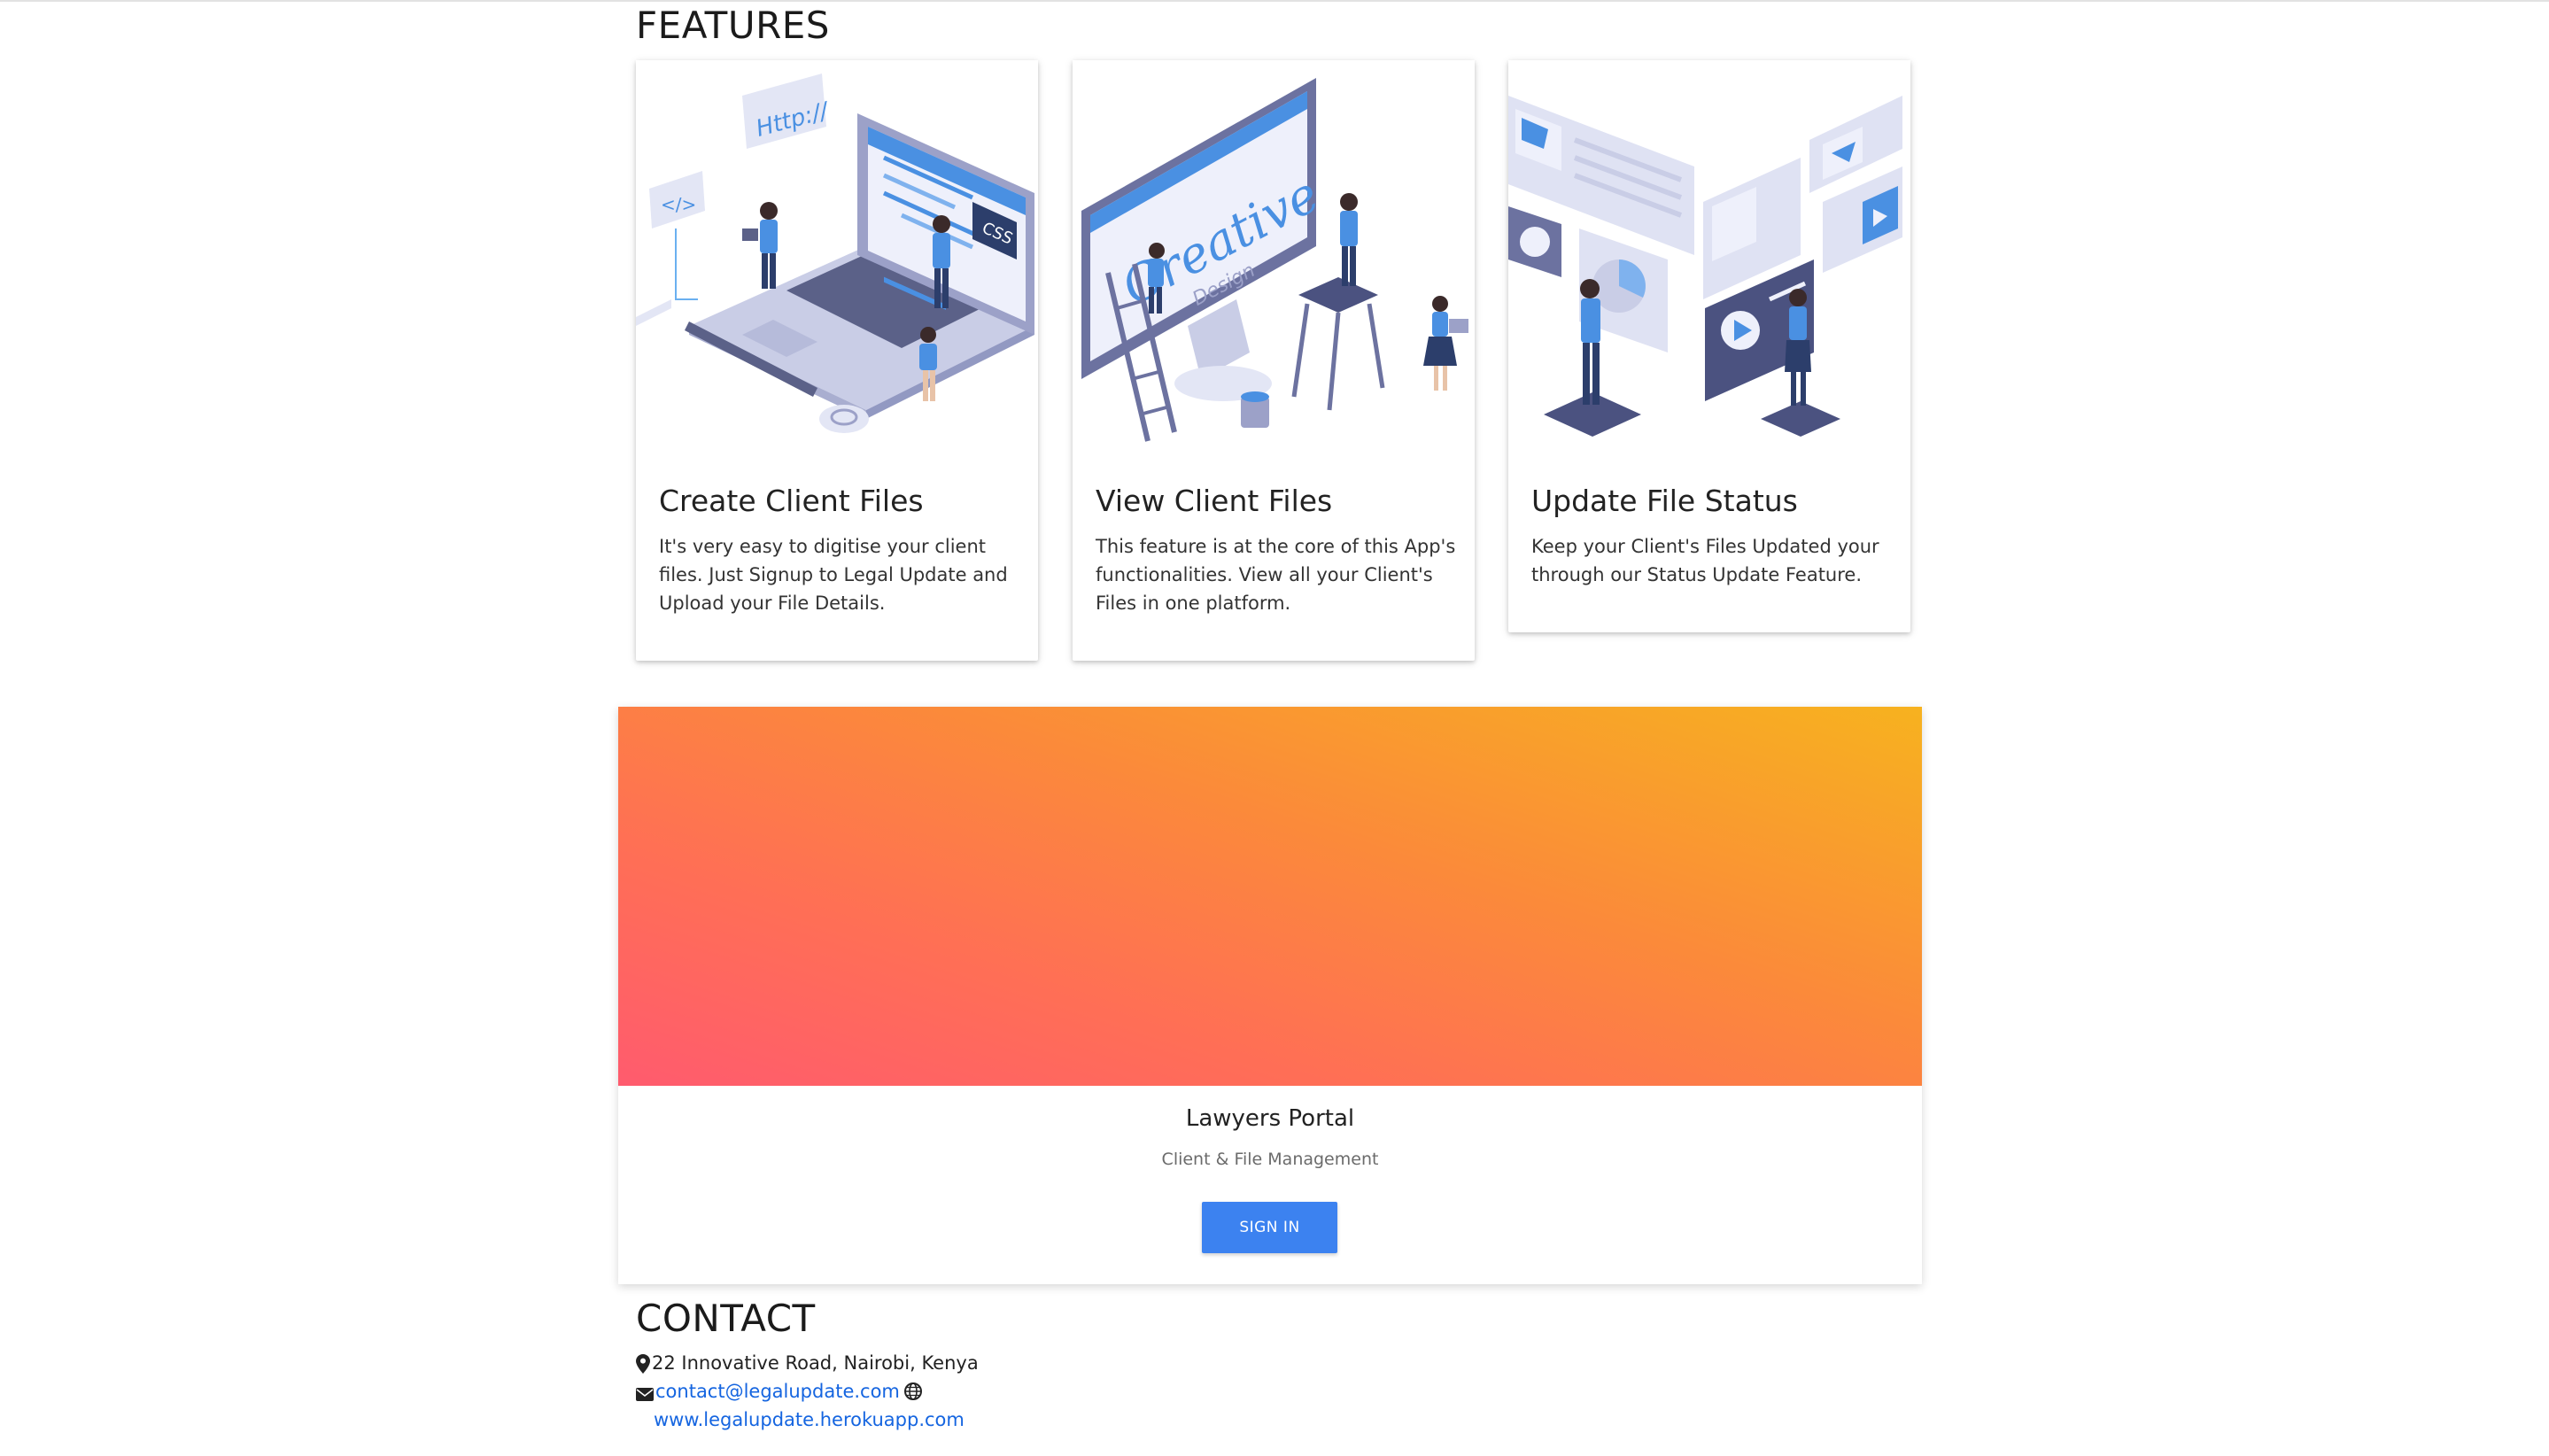  I want to click on creative-design-monitor-illustration: Creative Design, so click(1274, 257).